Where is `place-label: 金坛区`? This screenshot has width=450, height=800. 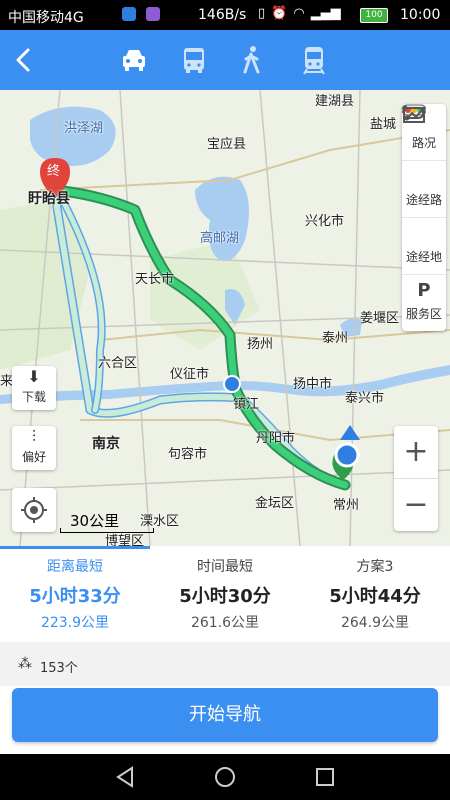 place-label: 金坛区 is located at coordinates (275, 503).